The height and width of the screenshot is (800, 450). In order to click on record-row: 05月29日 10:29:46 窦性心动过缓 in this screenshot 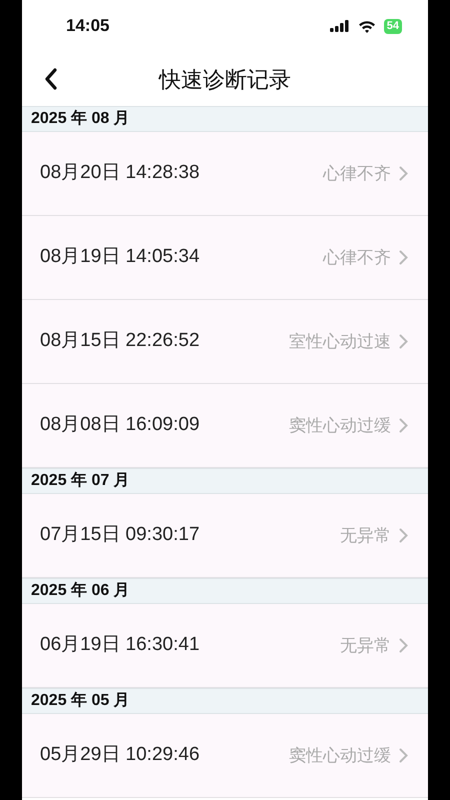, I will do `click(225, 756)`.